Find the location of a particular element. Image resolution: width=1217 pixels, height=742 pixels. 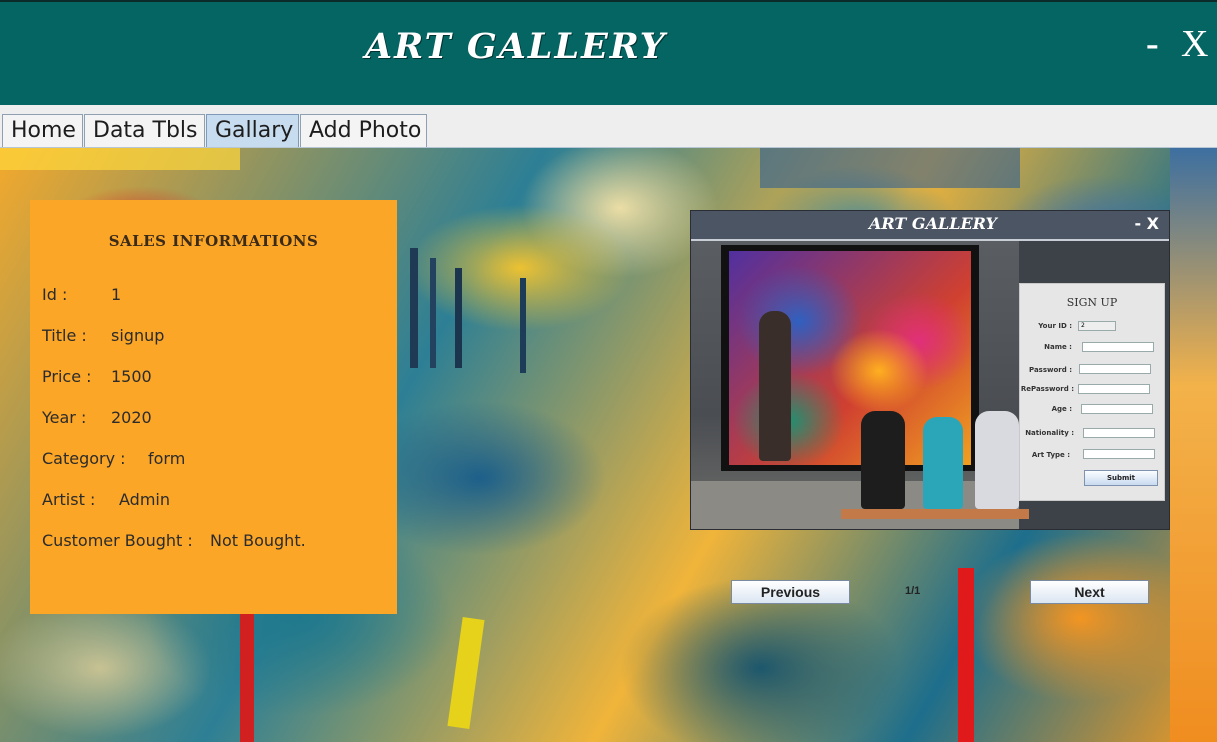

tab-add-photo: Add Photo is located at coordinates (363, 130).